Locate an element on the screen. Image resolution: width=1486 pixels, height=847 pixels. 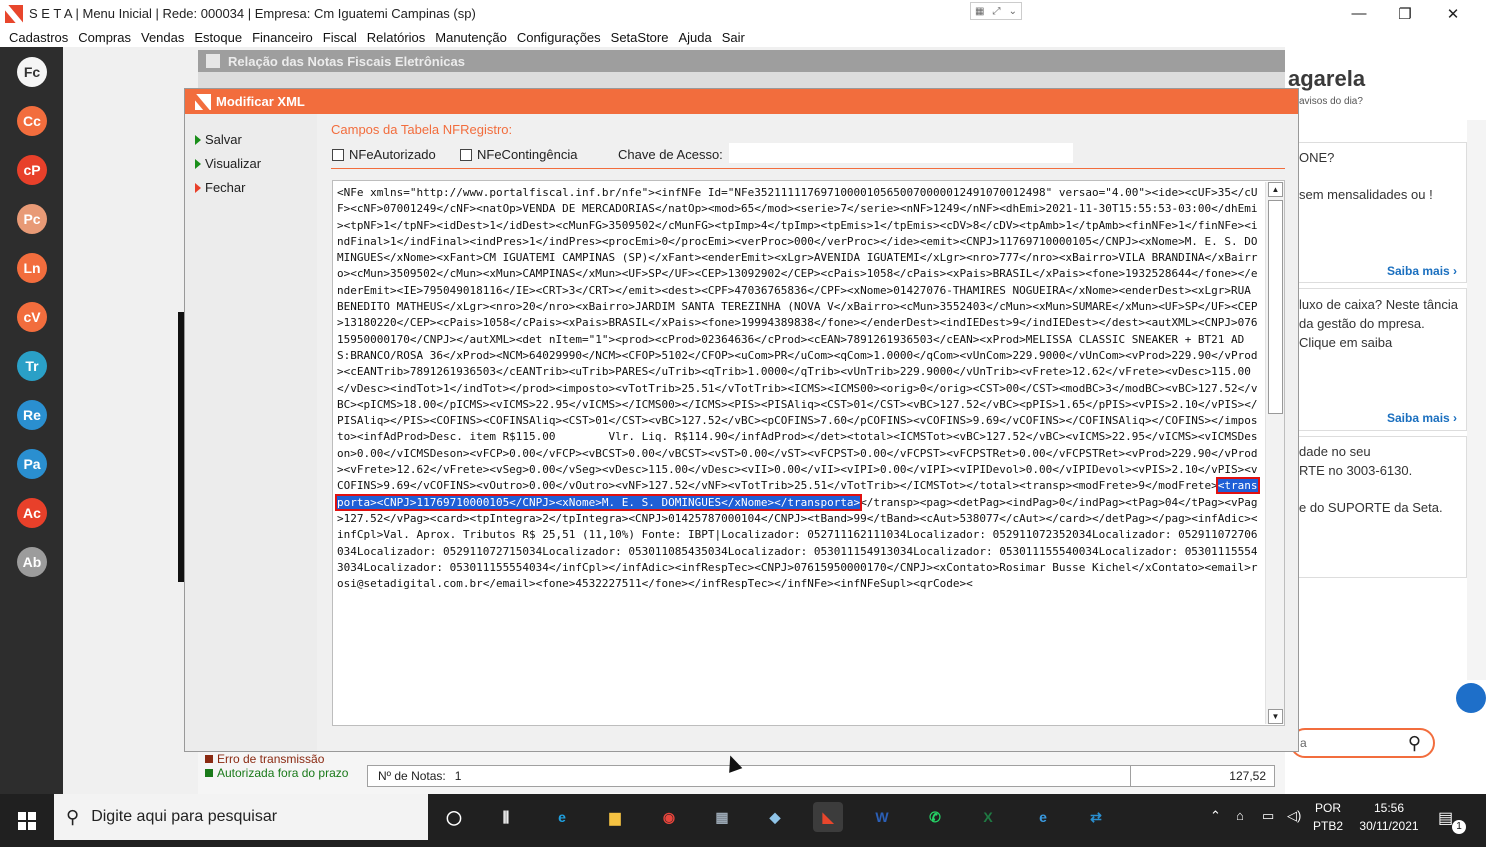
menu-relatorios: Relatórios is located at coordinates (396, 37).